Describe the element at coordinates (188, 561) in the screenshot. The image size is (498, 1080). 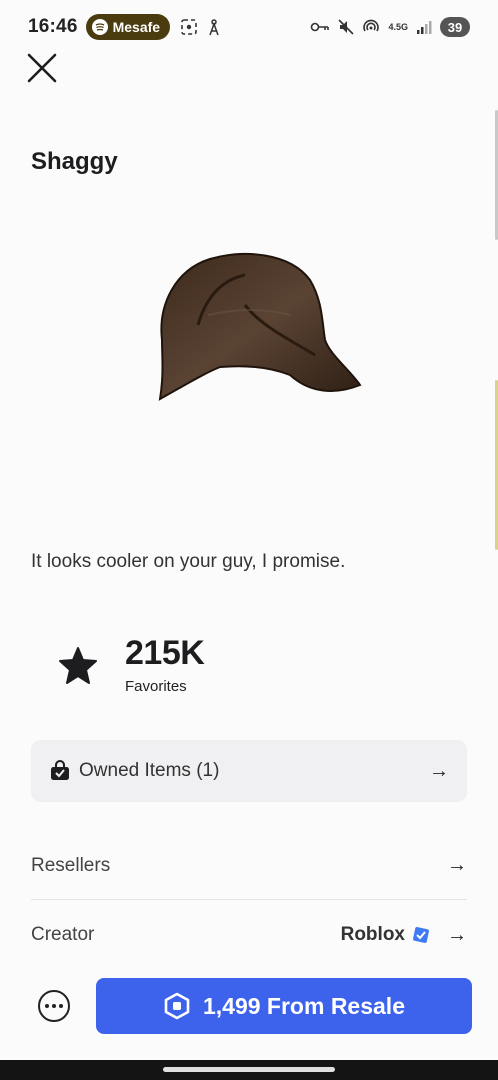
I see `item-description: It looks cooler on your guy, I promise.` at that location.